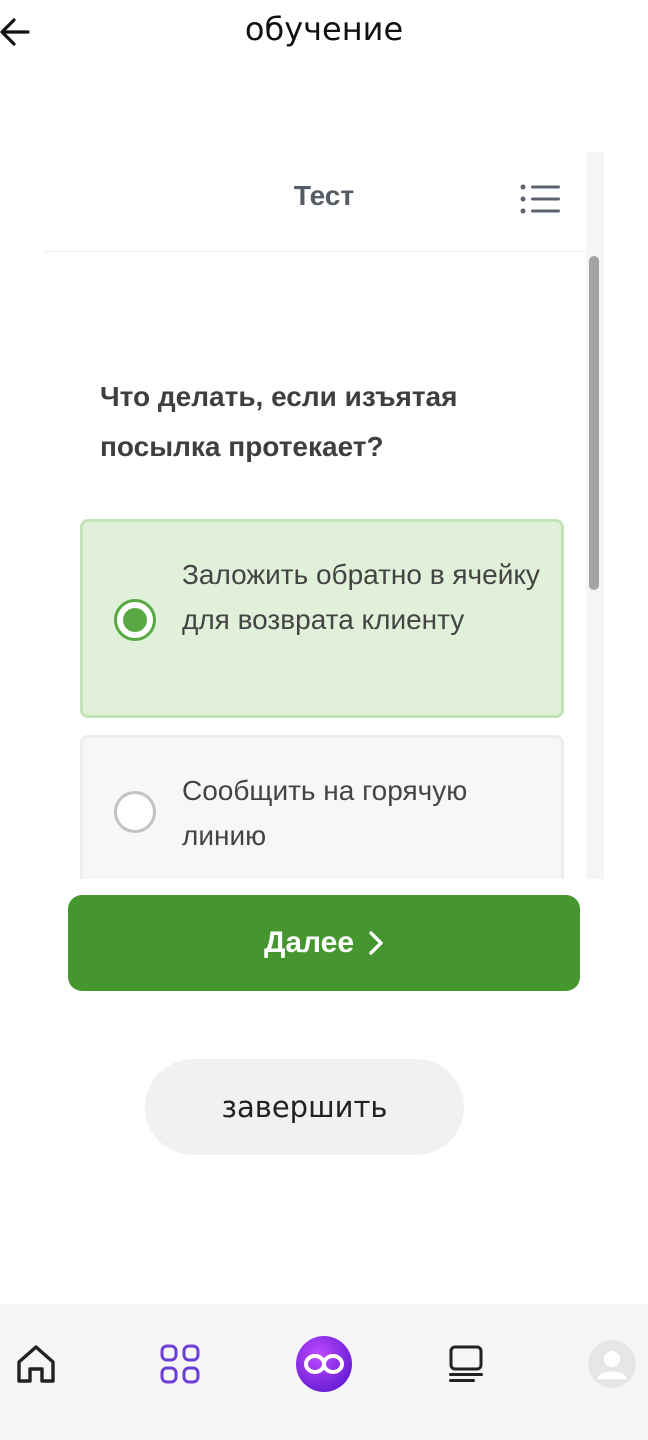 The width and height of the screenshot is (648, 1440). Describe the element at coordinates (135, 620) in the screenshot. I see `radio-button-selected` at that location.